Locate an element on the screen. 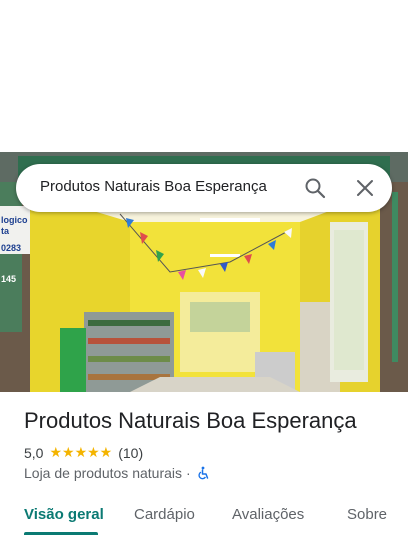 The image size is (408, 544). place-title: Produtos Naturais Boa Esperança is located at coordinates (190, 420).